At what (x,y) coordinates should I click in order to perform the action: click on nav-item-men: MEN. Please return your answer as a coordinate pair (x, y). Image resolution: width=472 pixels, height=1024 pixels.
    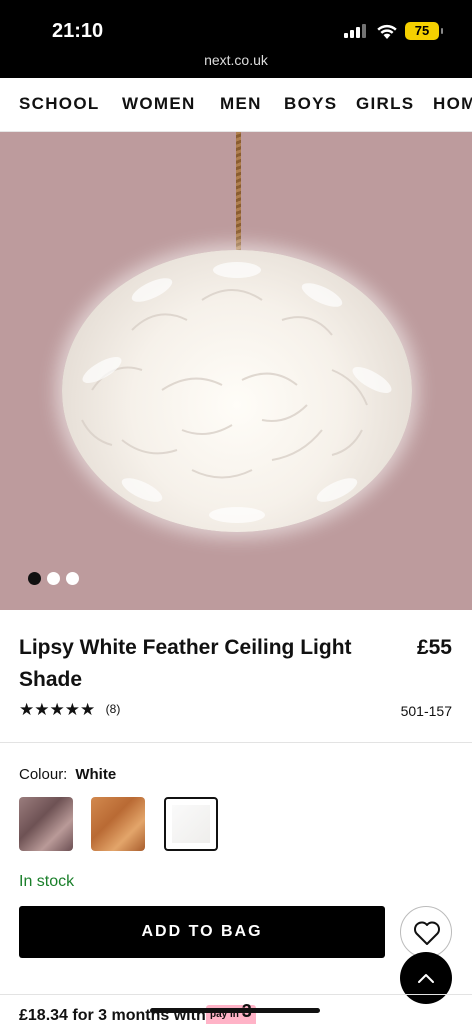
    Looking at the image, I should click on (241, 104).